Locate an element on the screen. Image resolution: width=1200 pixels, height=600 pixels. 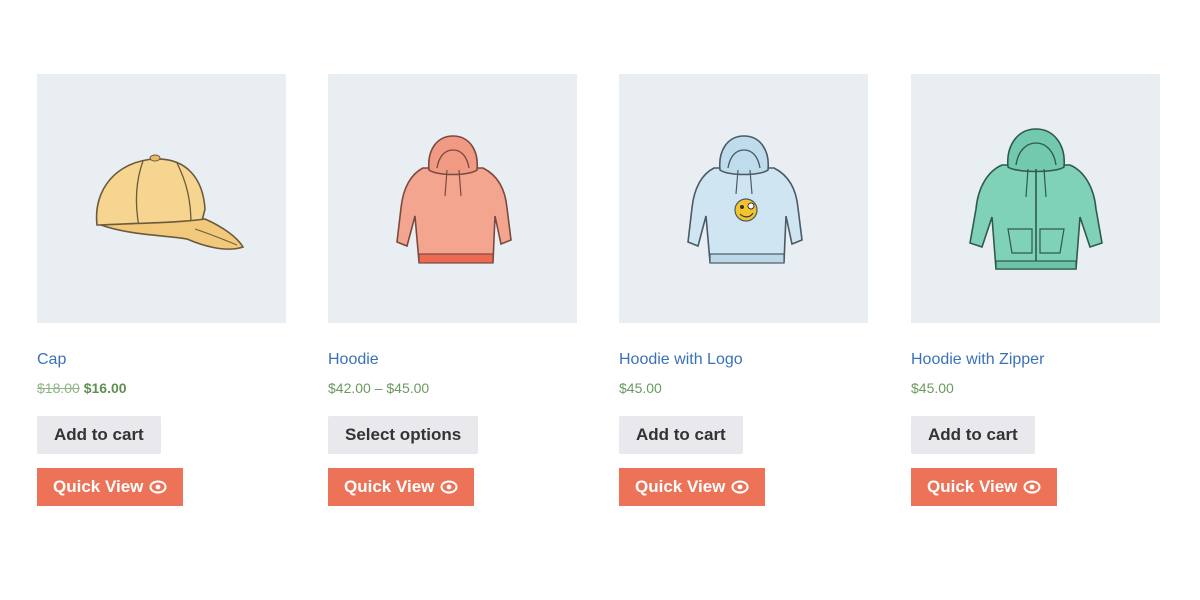
product-card: Cap $18.00 $16.00 Add to cart Quick View is located at coordinates (161, 290).